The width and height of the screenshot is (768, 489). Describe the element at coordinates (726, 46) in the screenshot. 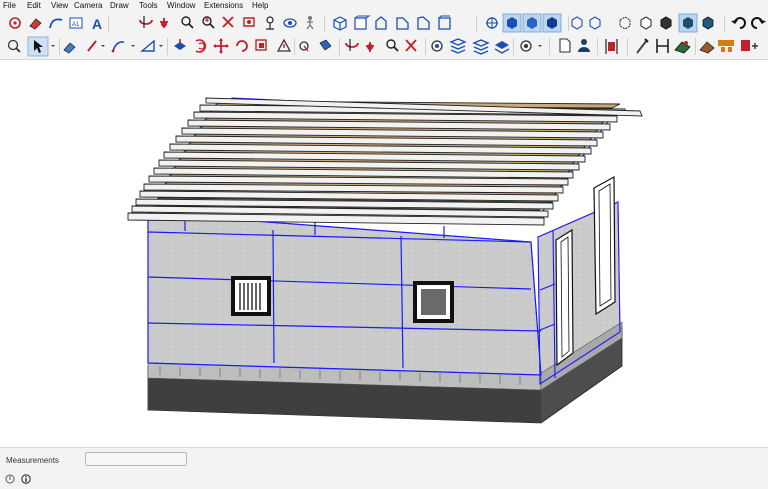

I see `entity-info-icon` at that location.